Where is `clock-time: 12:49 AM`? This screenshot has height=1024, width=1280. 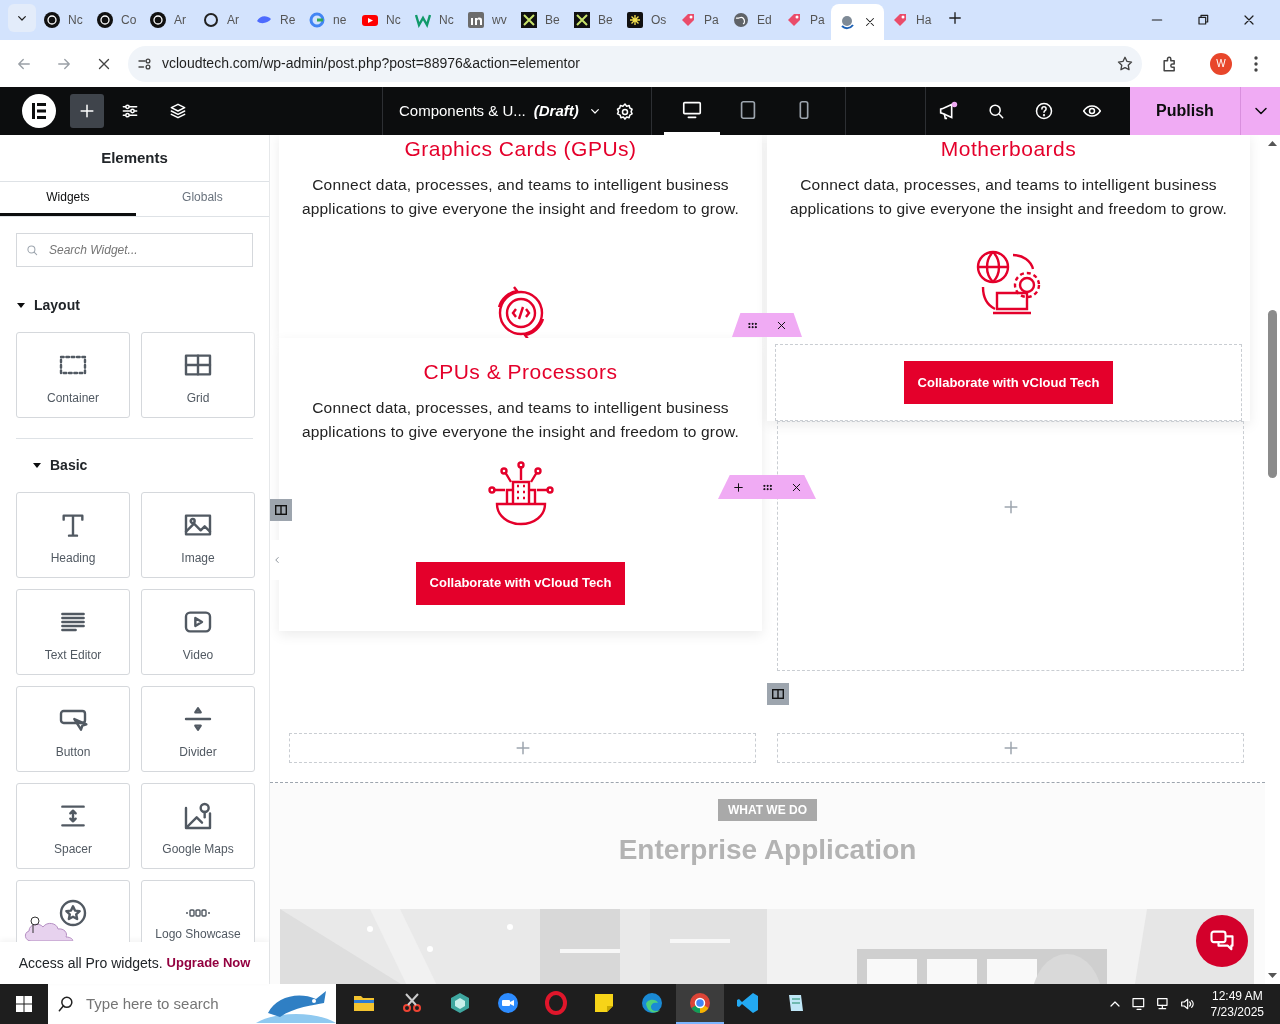 clock-time: 12:49 AM is located at coordinates (1237, 996).